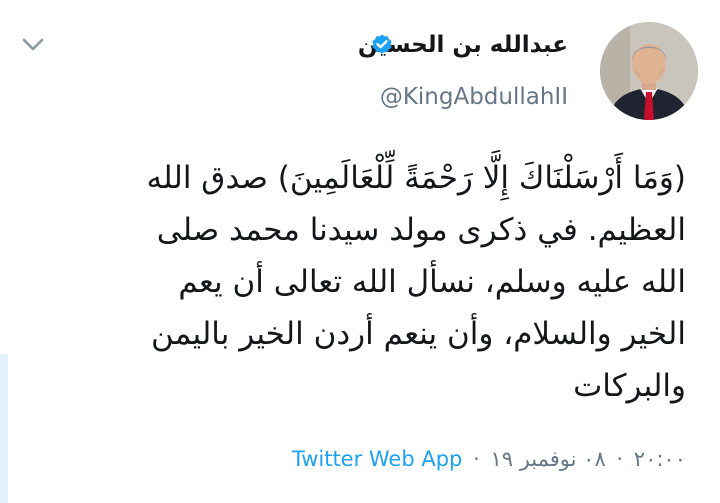  What do you see at coordinates (649, 71) in the screenshot?
I see `avatar` at bounding box center [649, 71].